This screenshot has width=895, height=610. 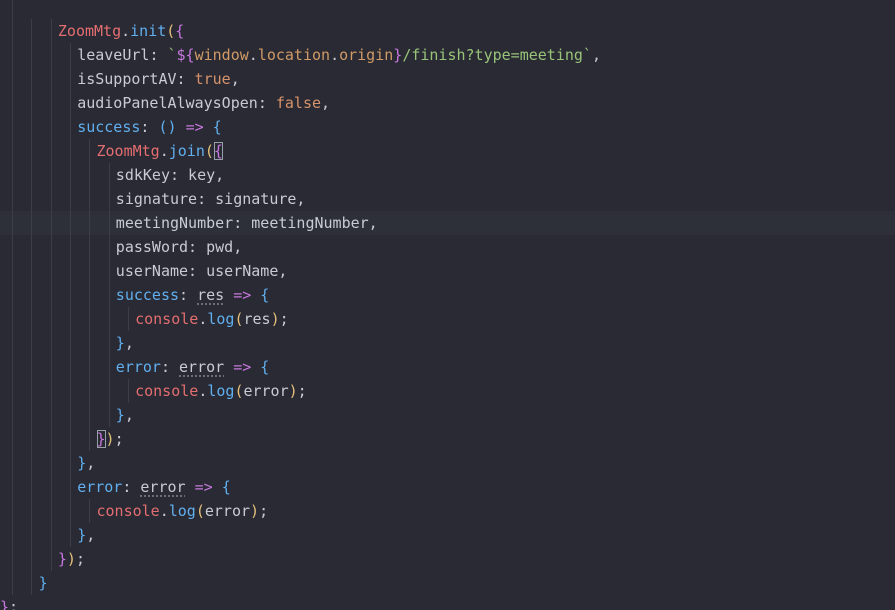 I want to click on code-line: success: res => {, so click(x=447, y=295).